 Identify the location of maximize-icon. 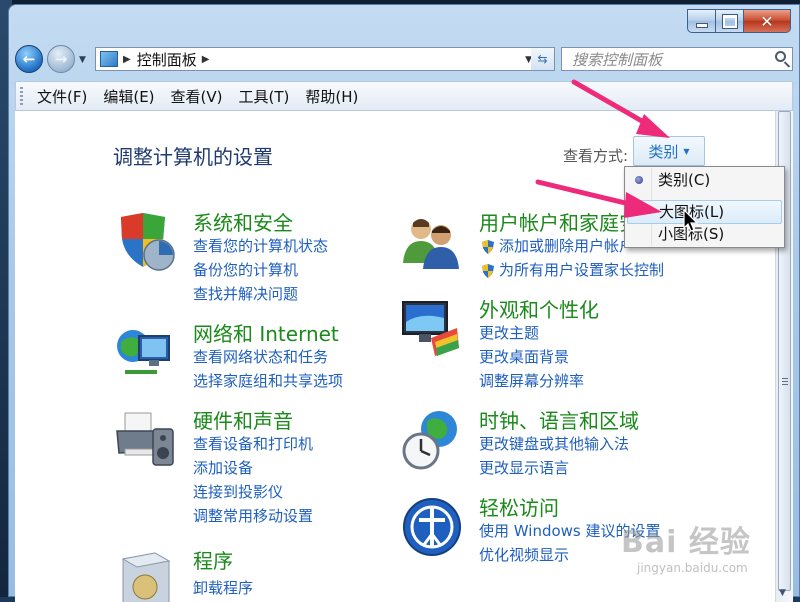
(729, 21).